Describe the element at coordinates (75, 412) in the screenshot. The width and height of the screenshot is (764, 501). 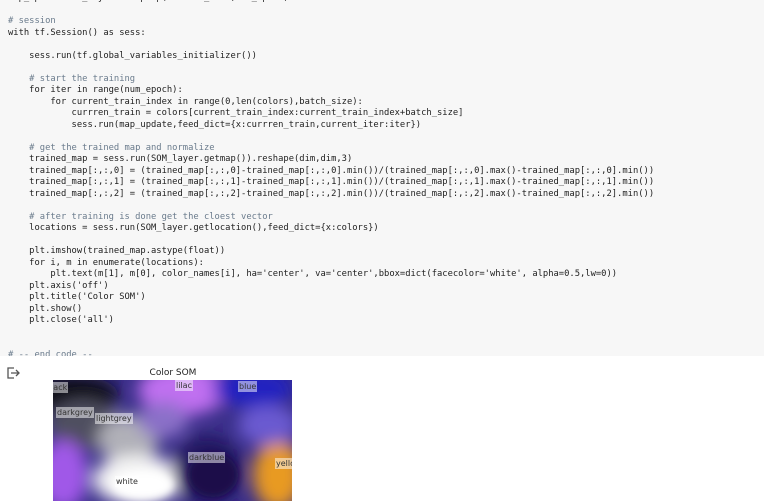
I see `som-label-darkgrey: darkgrey` at that location.